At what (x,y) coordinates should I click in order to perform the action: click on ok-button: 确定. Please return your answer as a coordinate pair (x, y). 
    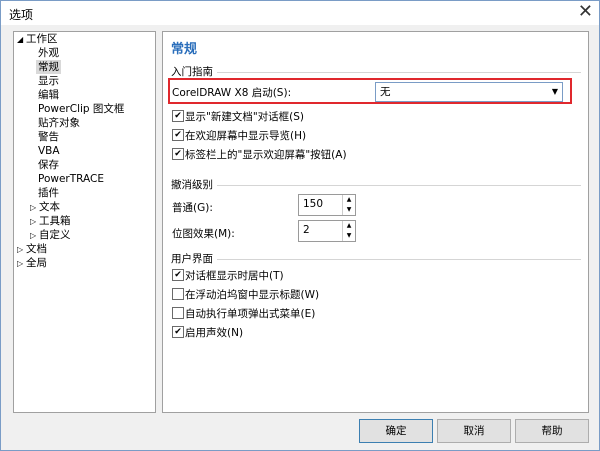
    Looking at the image, I should click on (396, 431).